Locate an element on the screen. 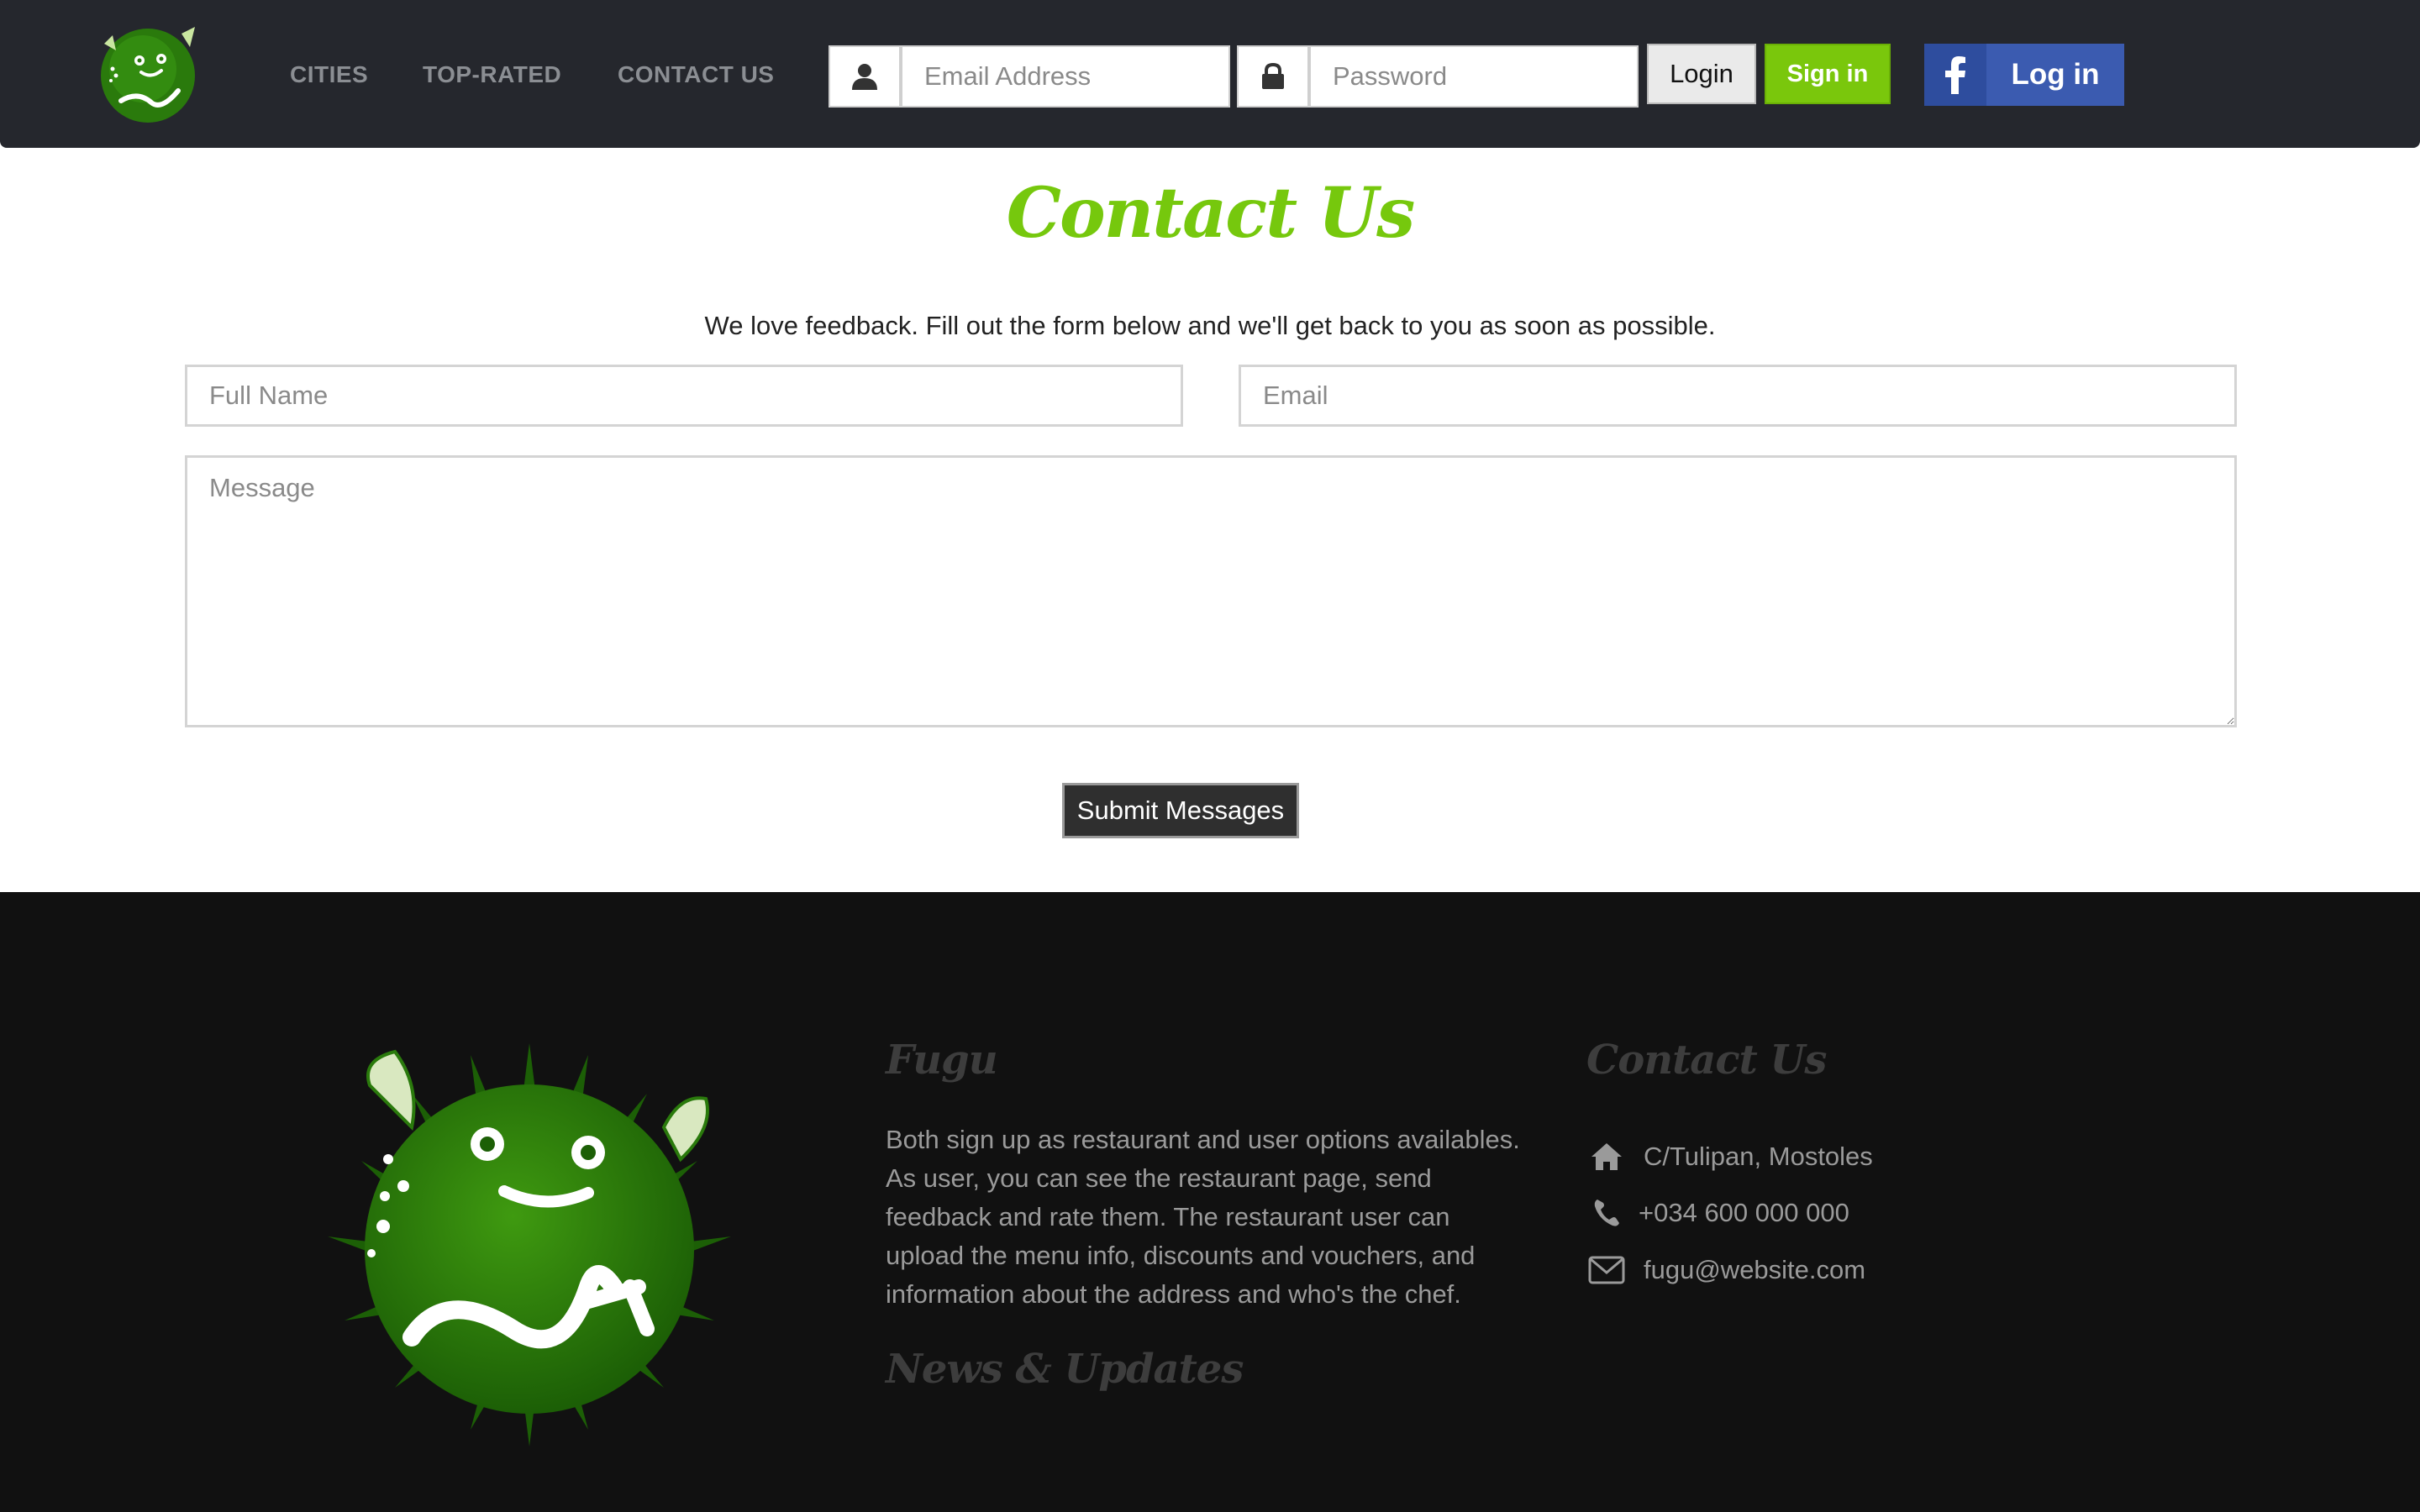  footer-phone-text: +034 600 000 000 is located at coordinates (1744, 1212).